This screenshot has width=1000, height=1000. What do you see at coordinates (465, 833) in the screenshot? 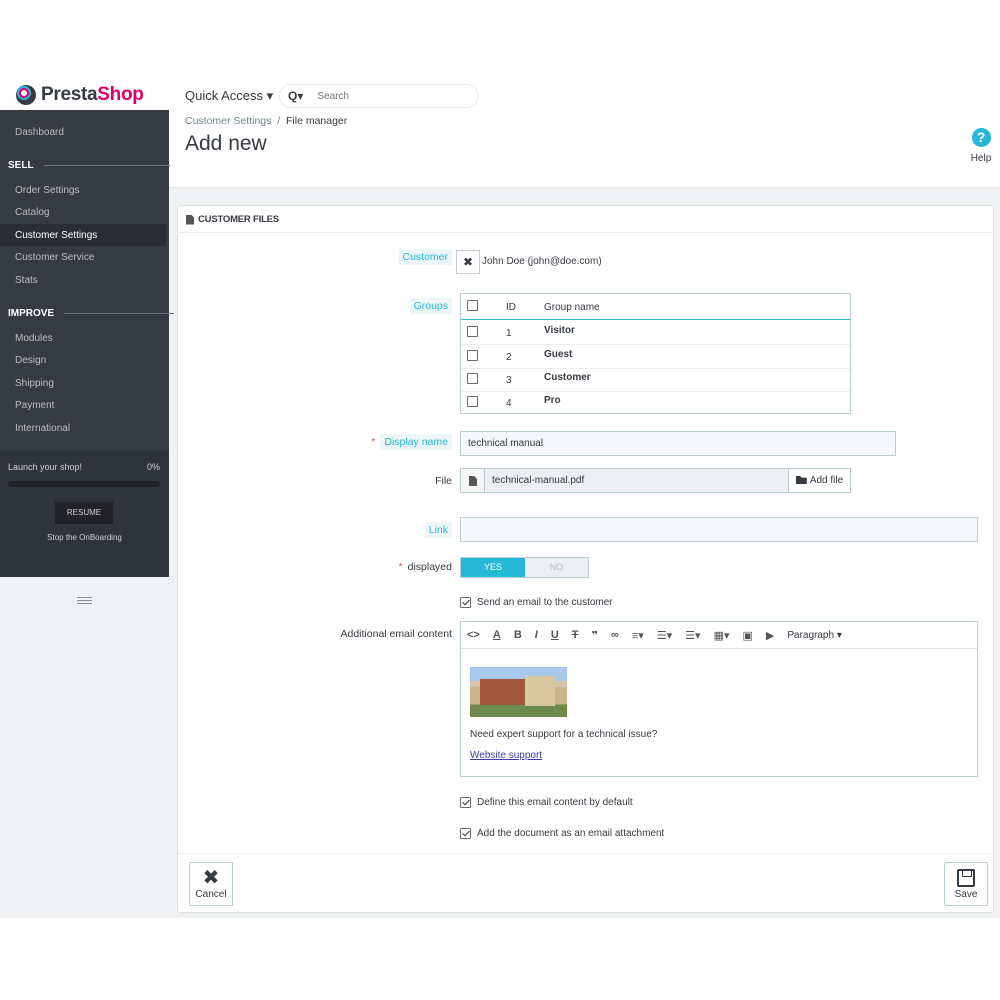
I see `attach-document-checkbox` at bounding box center [465, 833].